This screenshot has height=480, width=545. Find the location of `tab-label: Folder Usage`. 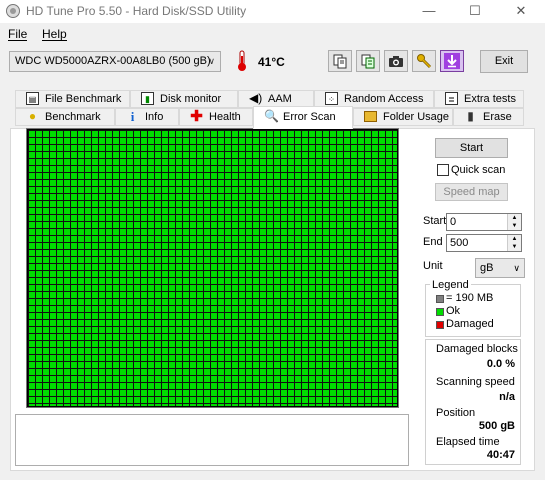

tab-label: Folder Usage is located at coordinates (416, 117).